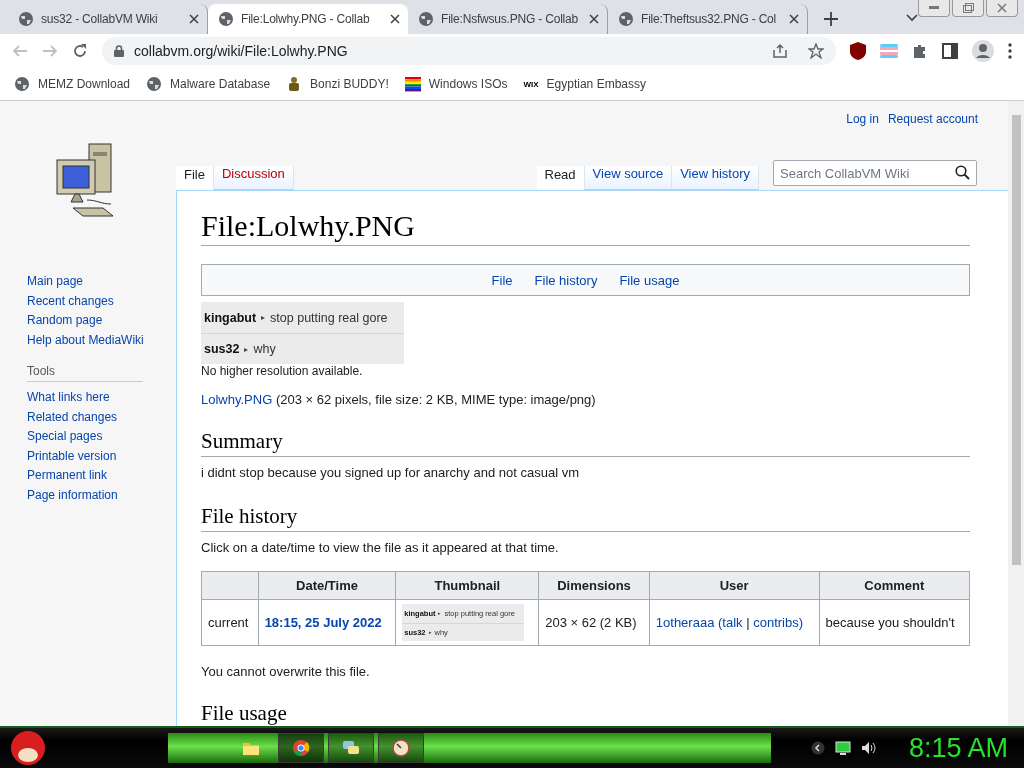 The image size is (1024, 768). What do you see at coordinates (585, 227) in the screenshot?
I see `page-title: File:Lolwhy.PNG` at bounding box center [585, 227].